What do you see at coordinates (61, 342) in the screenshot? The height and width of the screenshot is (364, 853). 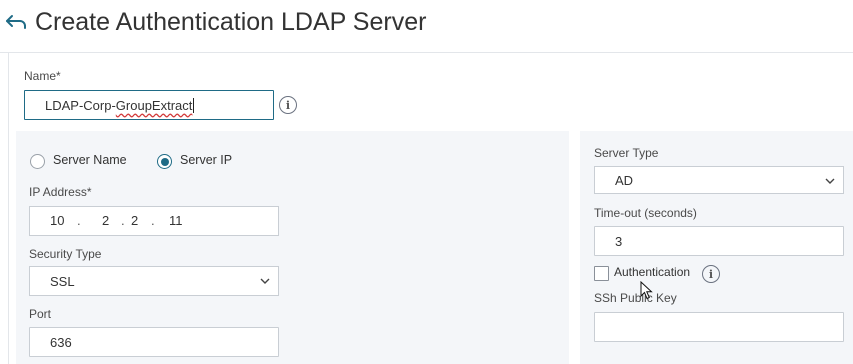 I see `port-value: 636` at bounding box center [61, 342].